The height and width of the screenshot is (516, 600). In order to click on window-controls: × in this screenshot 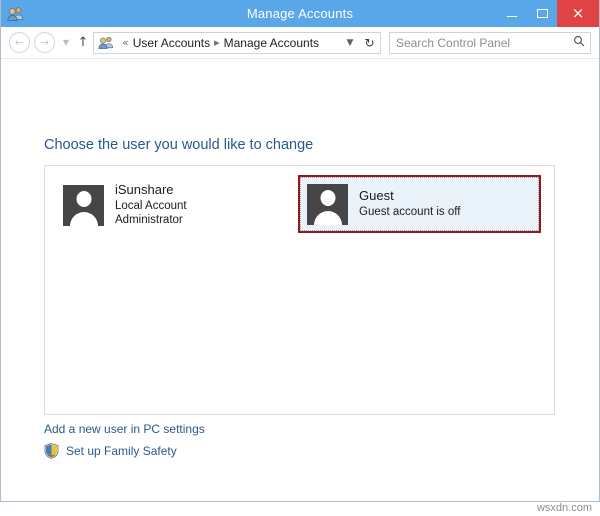, I will do `click(548, 13)`.